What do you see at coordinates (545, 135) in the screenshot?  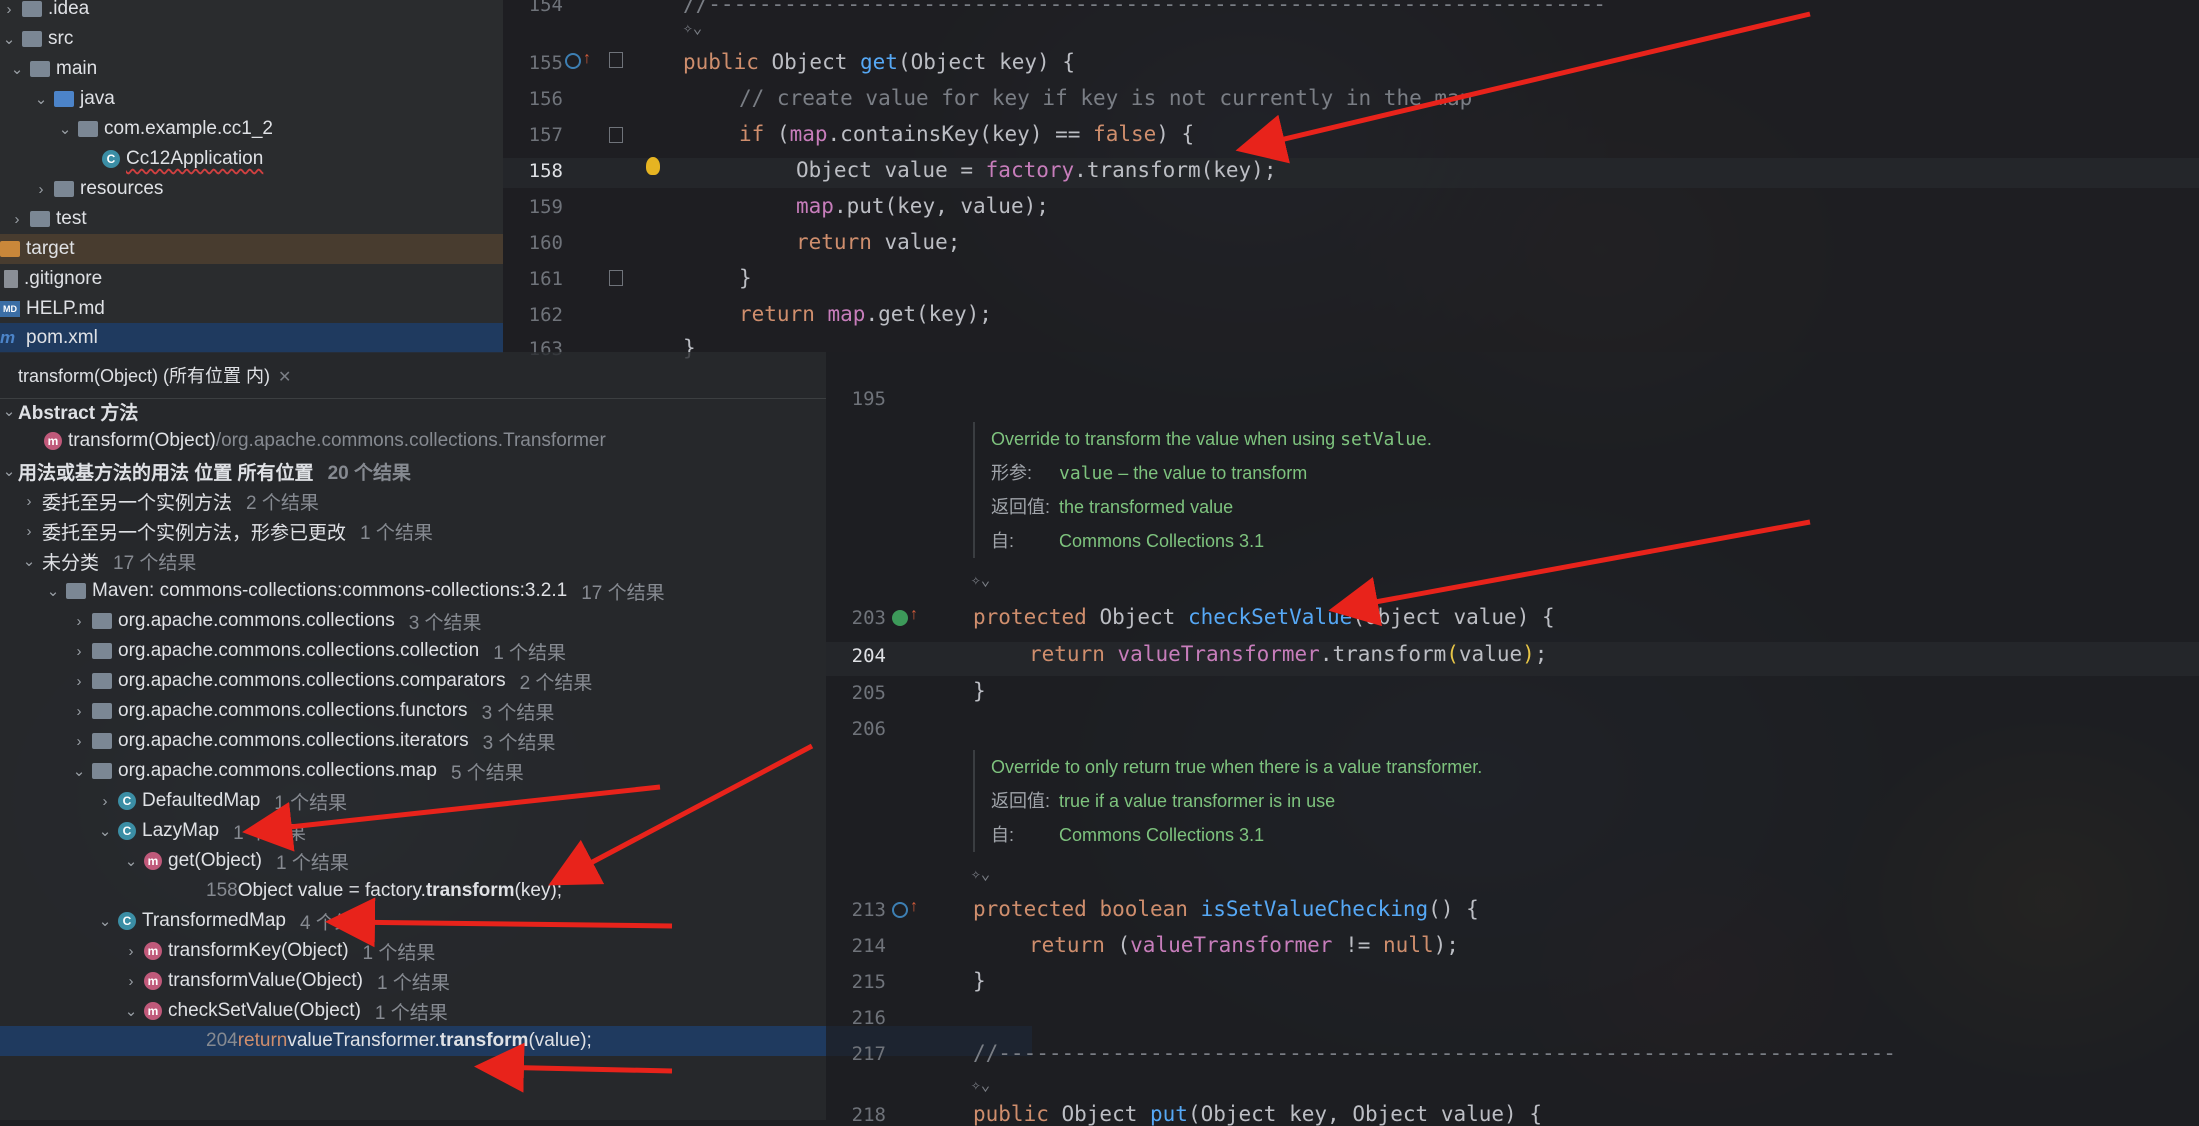 I see `line-number: 157` at bounding box center [545, 135].